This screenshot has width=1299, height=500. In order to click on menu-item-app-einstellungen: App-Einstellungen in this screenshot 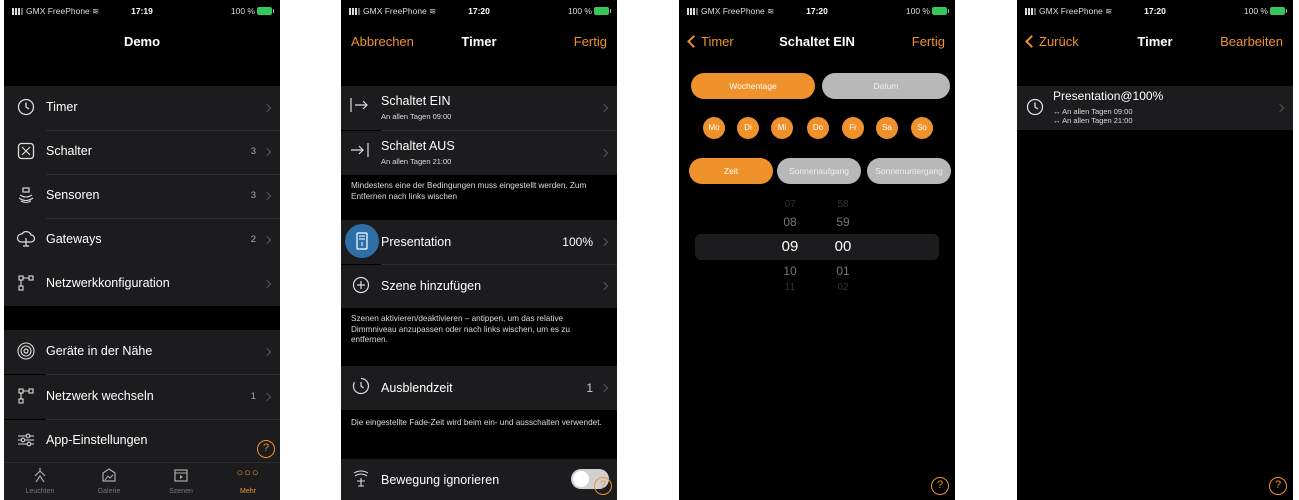, I will do `click(142, 441)`.